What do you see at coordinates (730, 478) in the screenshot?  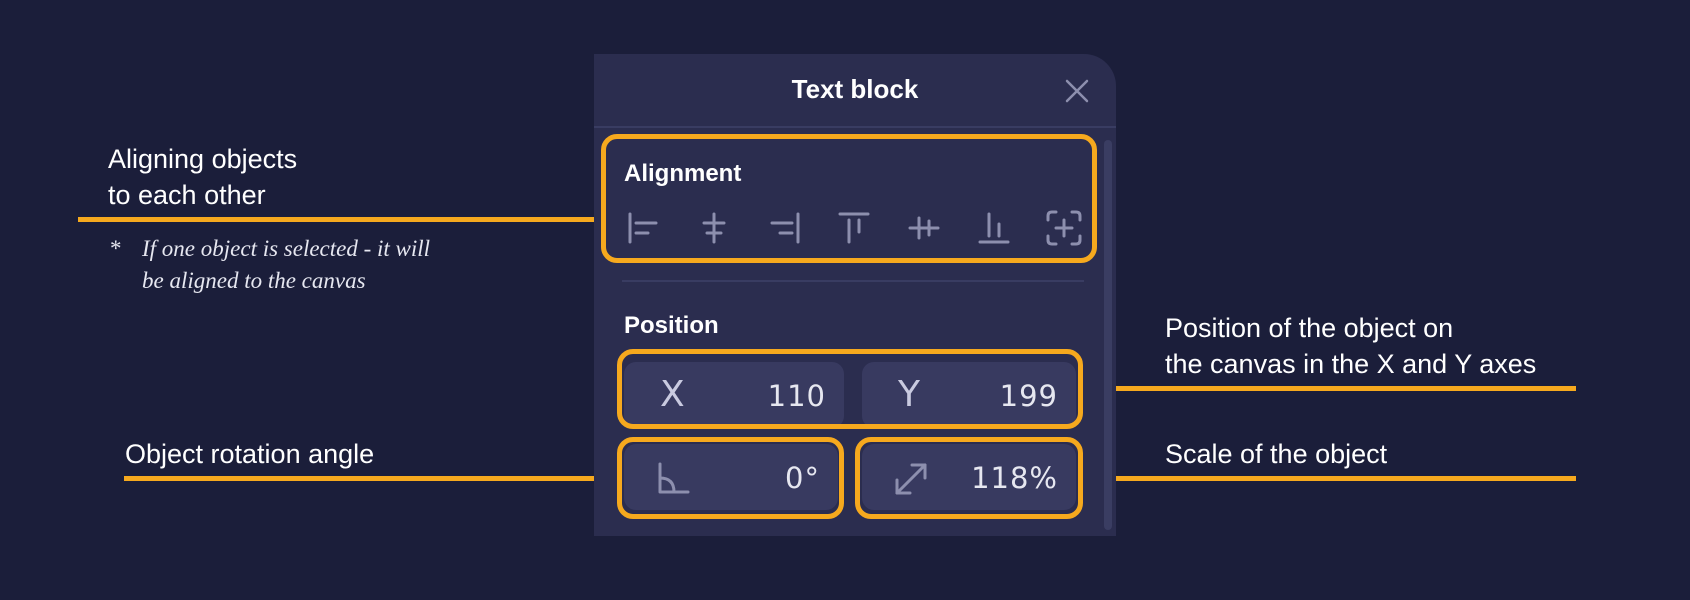 I see `rotation-highlight-frame` at bounding box center [730, 478].